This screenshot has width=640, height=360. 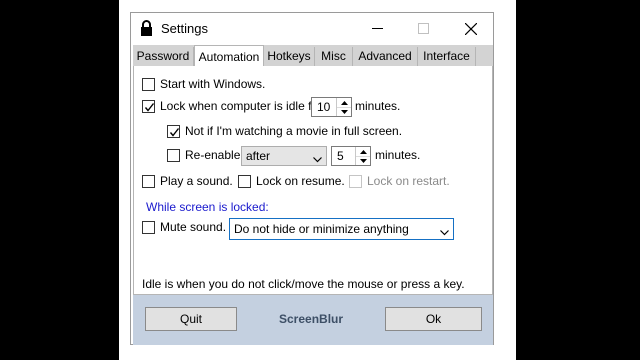 What do you see at coordinates (378, 106) in the screenshot?
I see `idle-minutes-suffix: minutes.` at bounding box center [378, 106].